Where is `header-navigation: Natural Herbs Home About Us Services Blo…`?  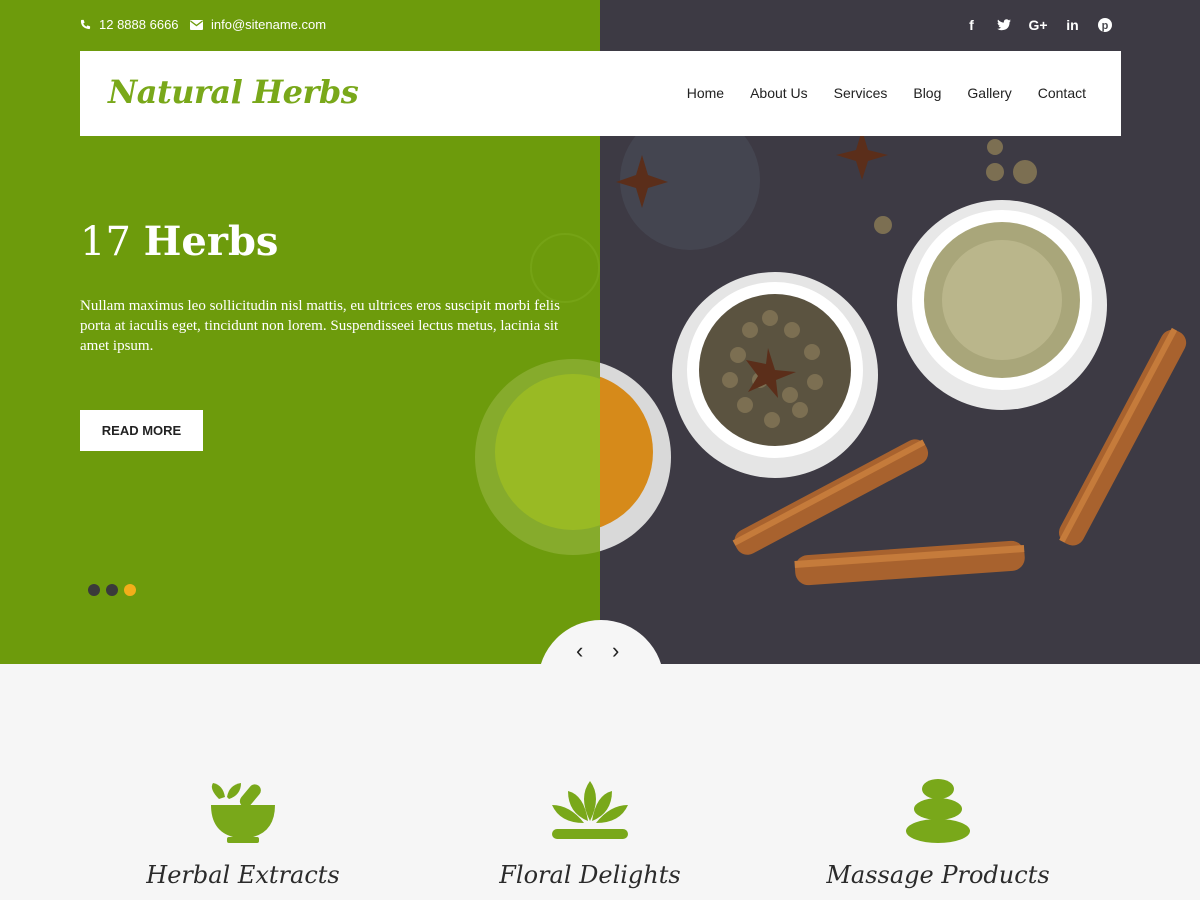 header-navigation: Natural Herbs Home About Us Services Blo… is located at coordinates (600, 93).